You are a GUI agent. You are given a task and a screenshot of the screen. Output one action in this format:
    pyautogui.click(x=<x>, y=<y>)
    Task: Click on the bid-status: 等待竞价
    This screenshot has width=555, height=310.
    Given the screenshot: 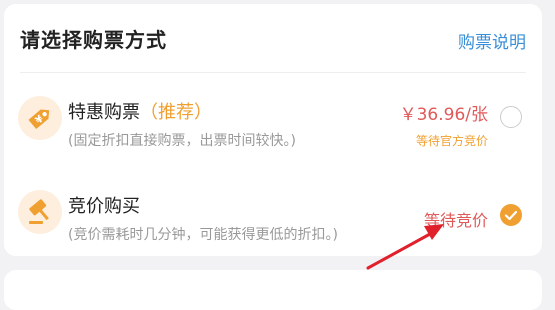 What is the action you would take?
    pyautogui.click(x=455, y=220)
    